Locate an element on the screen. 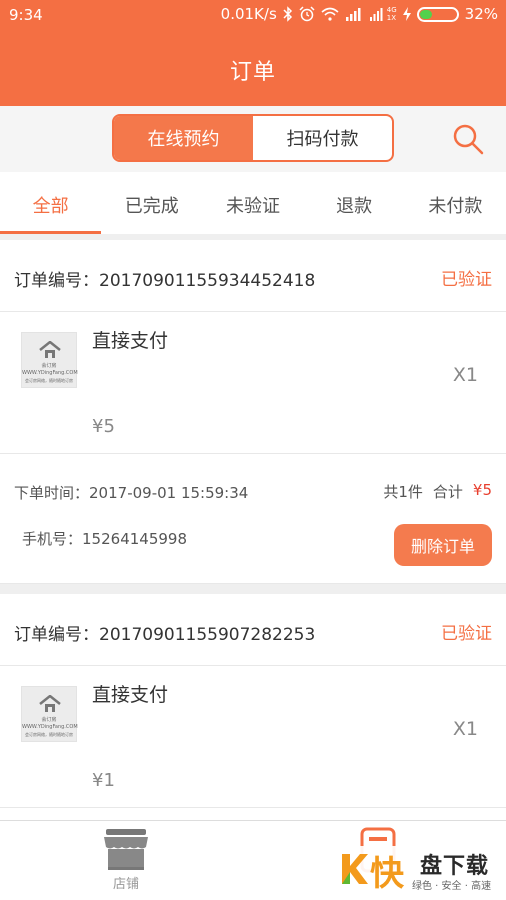 The width and height of the screenshot is (506, 900). wifi-icon is located at coordinates (330, 14).